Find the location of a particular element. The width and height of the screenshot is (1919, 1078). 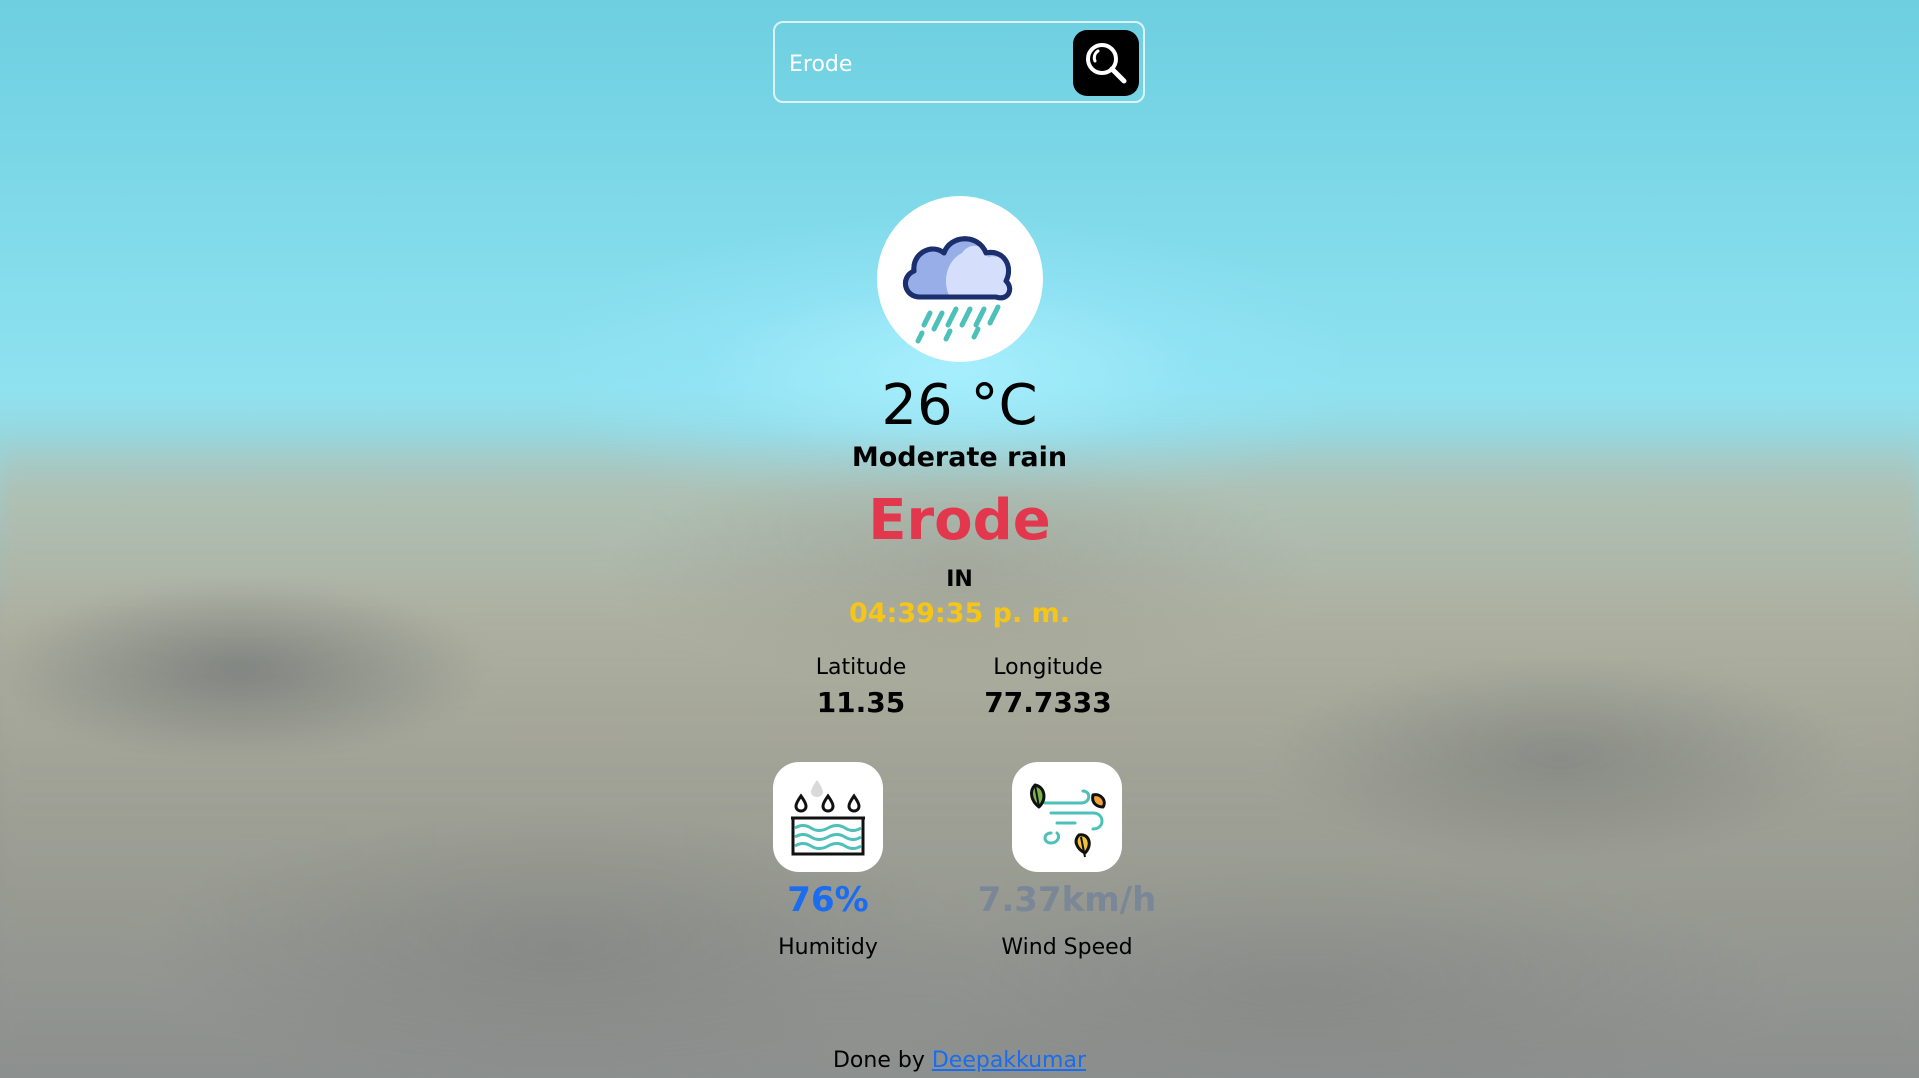

latitude-value: 11.35 is located at coordinates (861, 702).